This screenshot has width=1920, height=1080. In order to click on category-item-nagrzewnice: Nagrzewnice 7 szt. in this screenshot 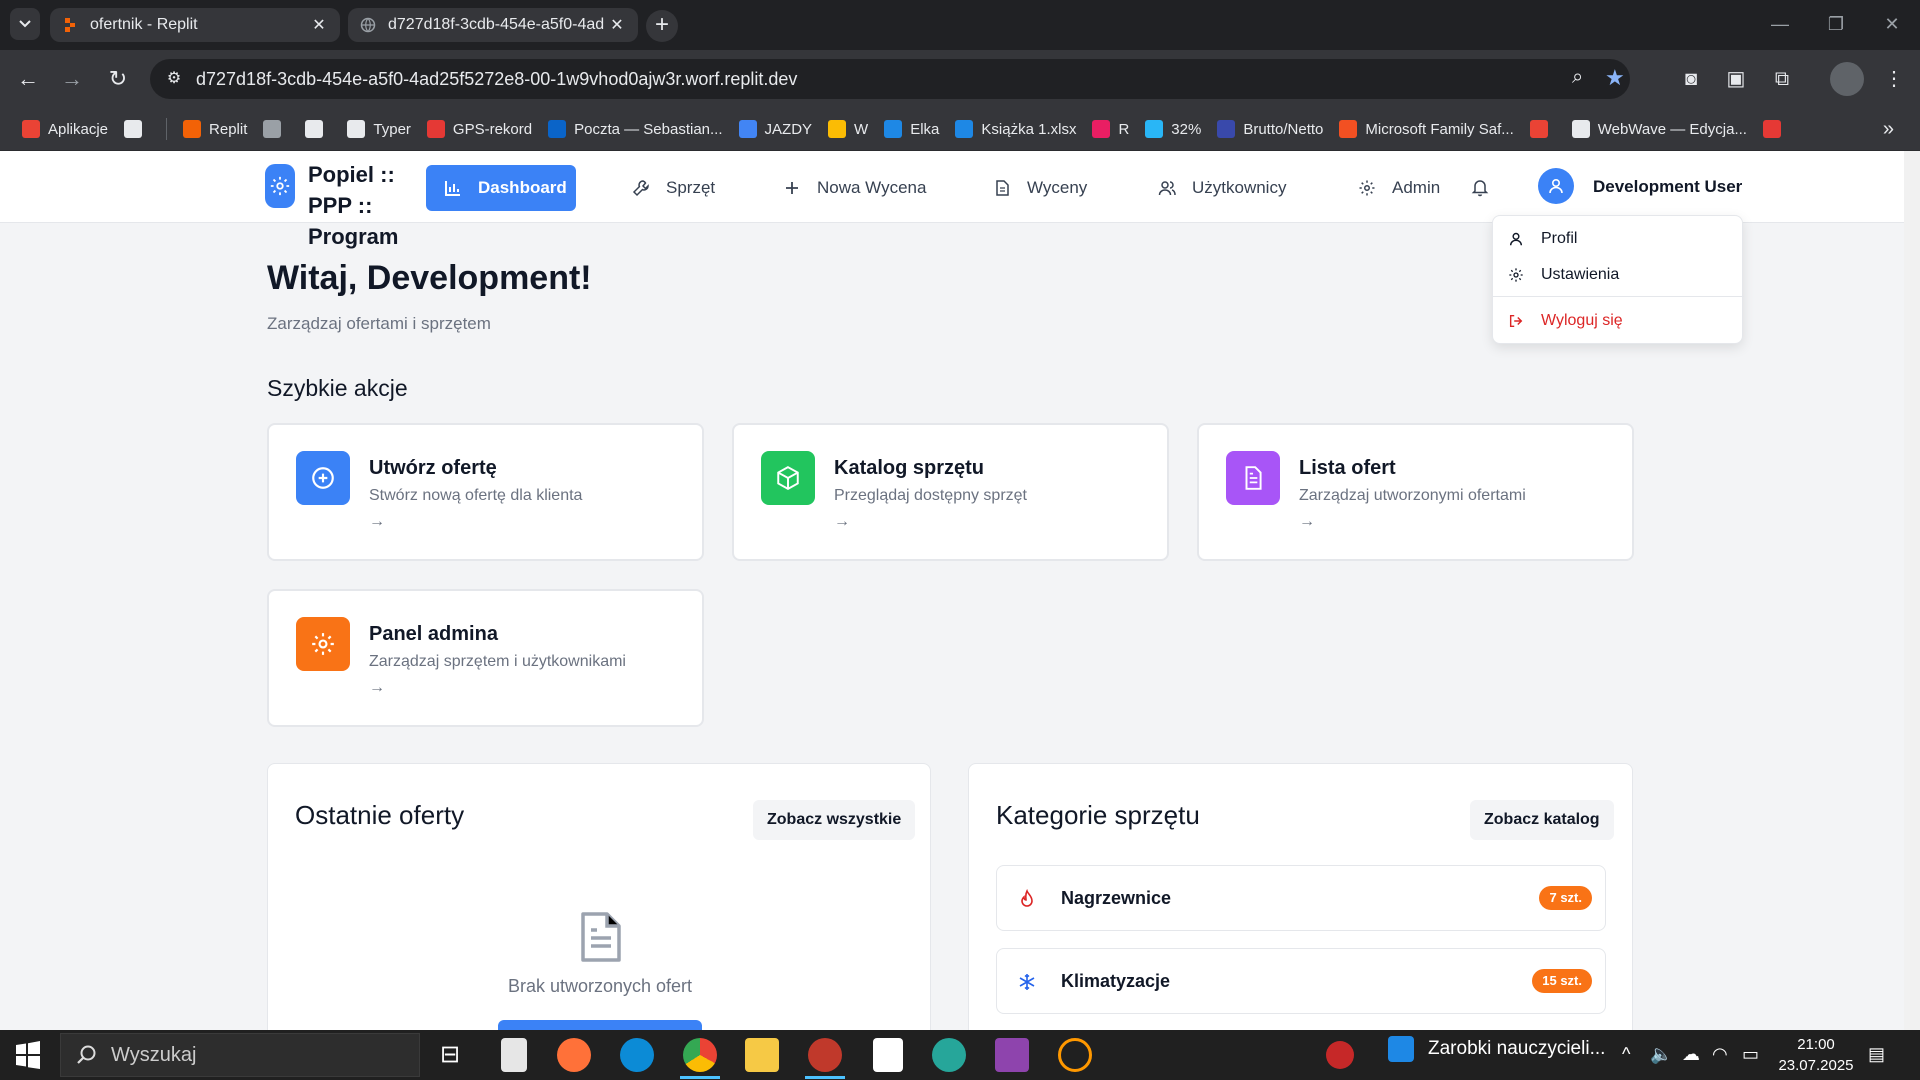, I will do `click(1301, 898)`.